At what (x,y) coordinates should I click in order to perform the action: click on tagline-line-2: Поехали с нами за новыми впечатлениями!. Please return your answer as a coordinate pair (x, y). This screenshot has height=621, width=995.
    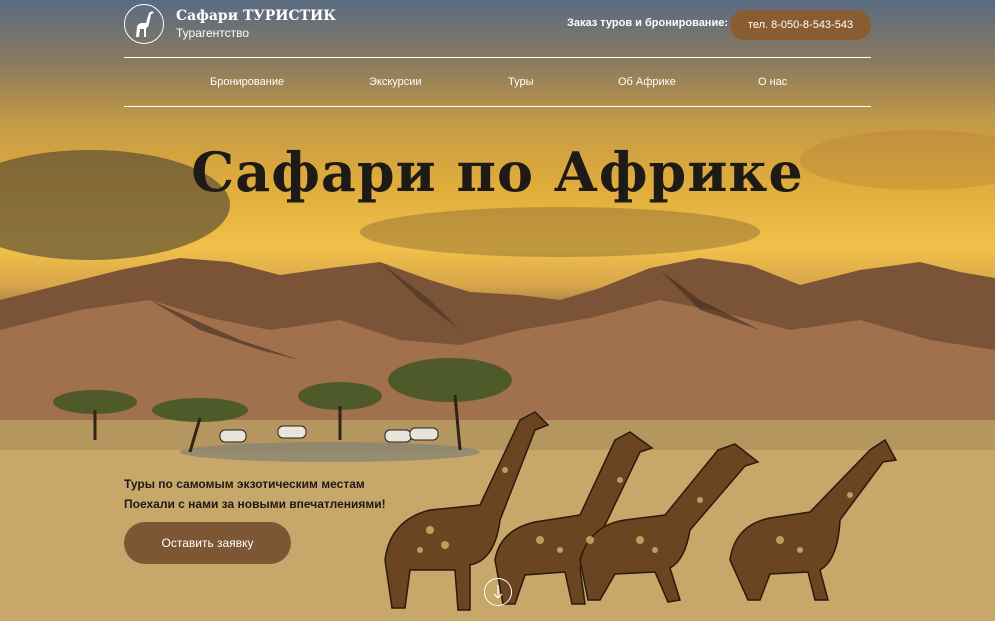
    Looking at the image, I should click on (255, 504).